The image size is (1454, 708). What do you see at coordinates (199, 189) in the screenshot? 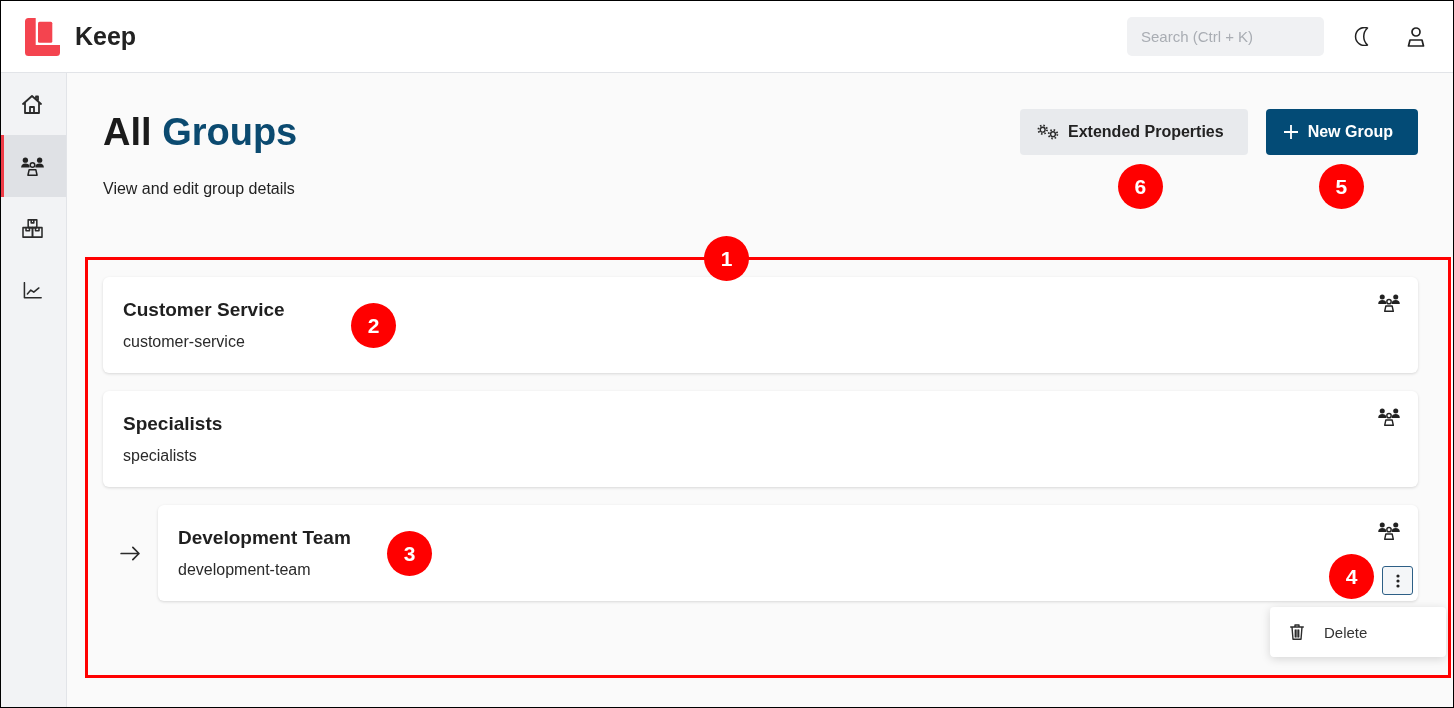
I see `page-subtitle: View and edit group details` at bounding box center [199, 189].